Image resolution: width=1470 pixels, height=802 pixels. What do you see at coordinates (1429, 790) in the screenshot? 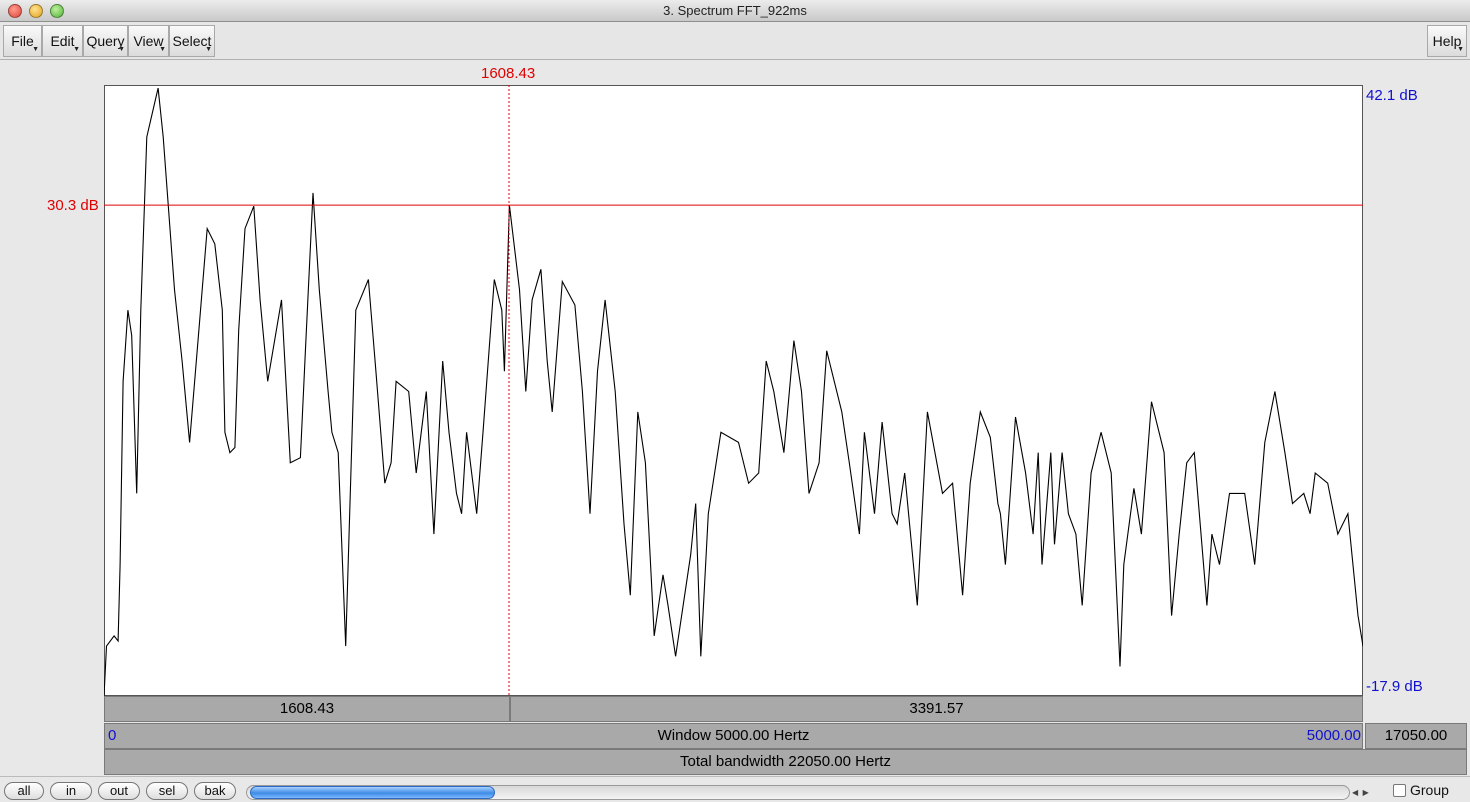
I see `group-label: Group` at bounding box center [1429, 790].